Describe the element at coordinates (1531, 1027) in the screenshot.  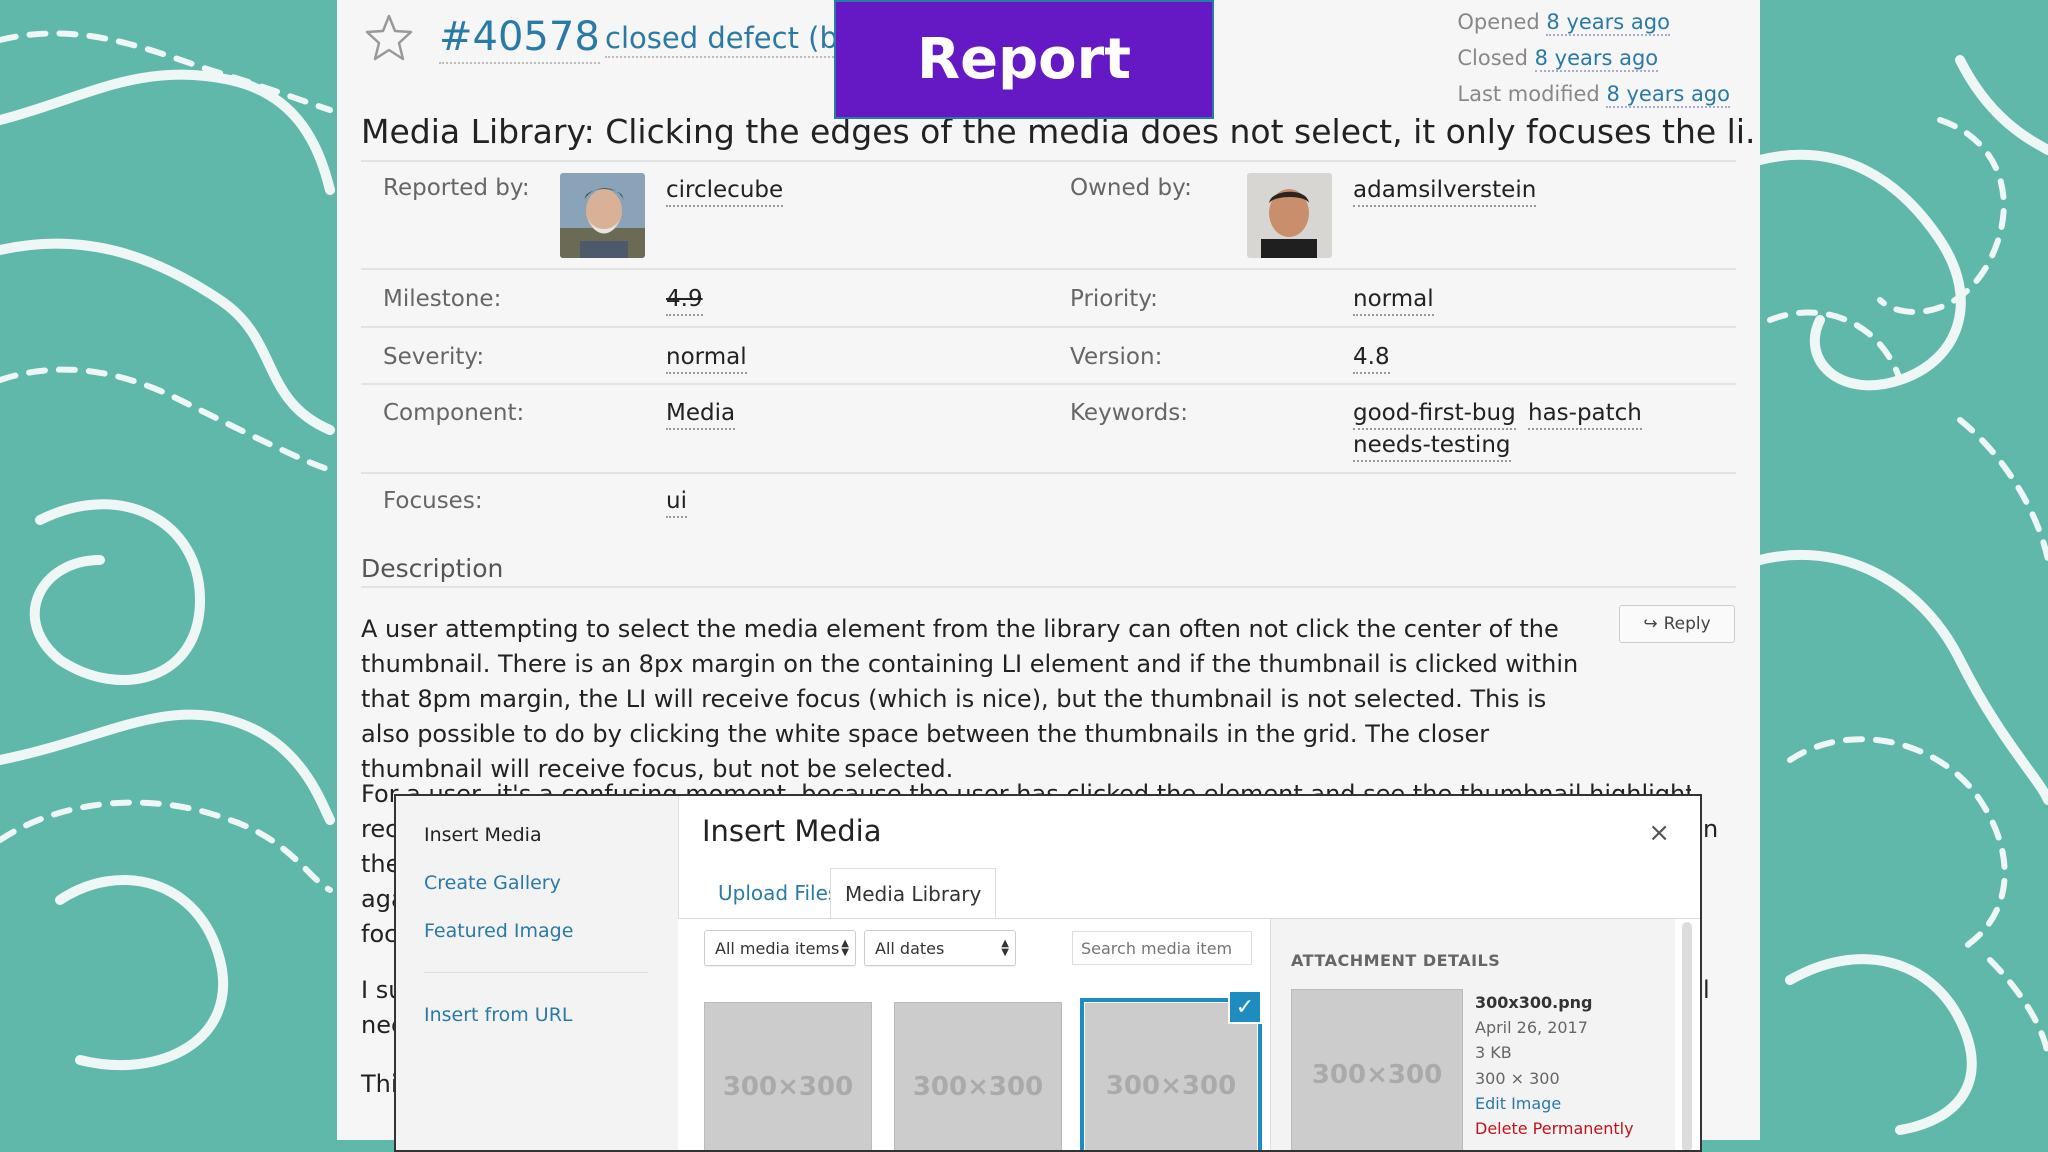
I see `attachment-date: April 26, 2017` at that location.